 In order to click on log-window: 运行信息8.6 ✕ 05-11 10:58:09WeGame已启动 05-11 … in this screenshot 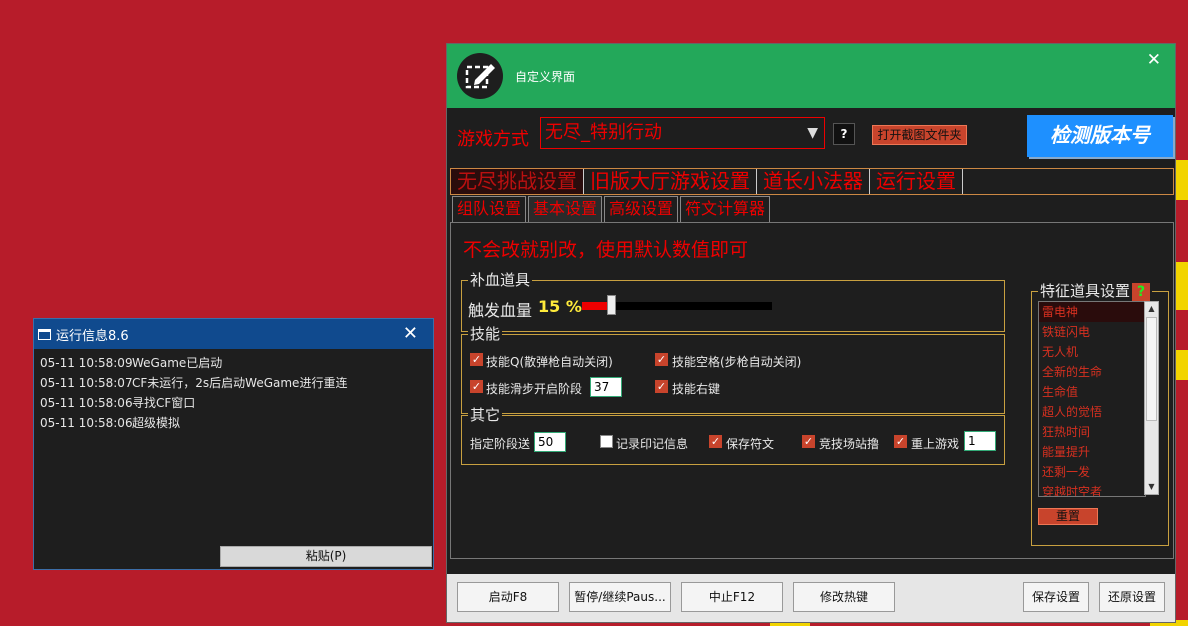, I will do `click(233, 444)`.